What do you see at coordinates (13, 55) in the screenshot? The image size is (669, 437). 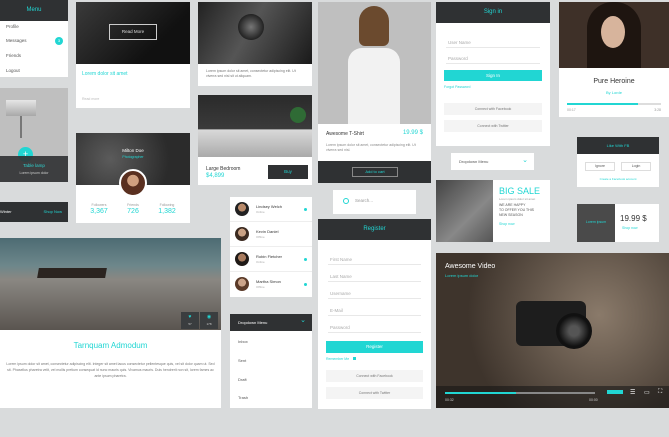 I see `menu-item-friends: Friends` at bounding box center [13, 55].